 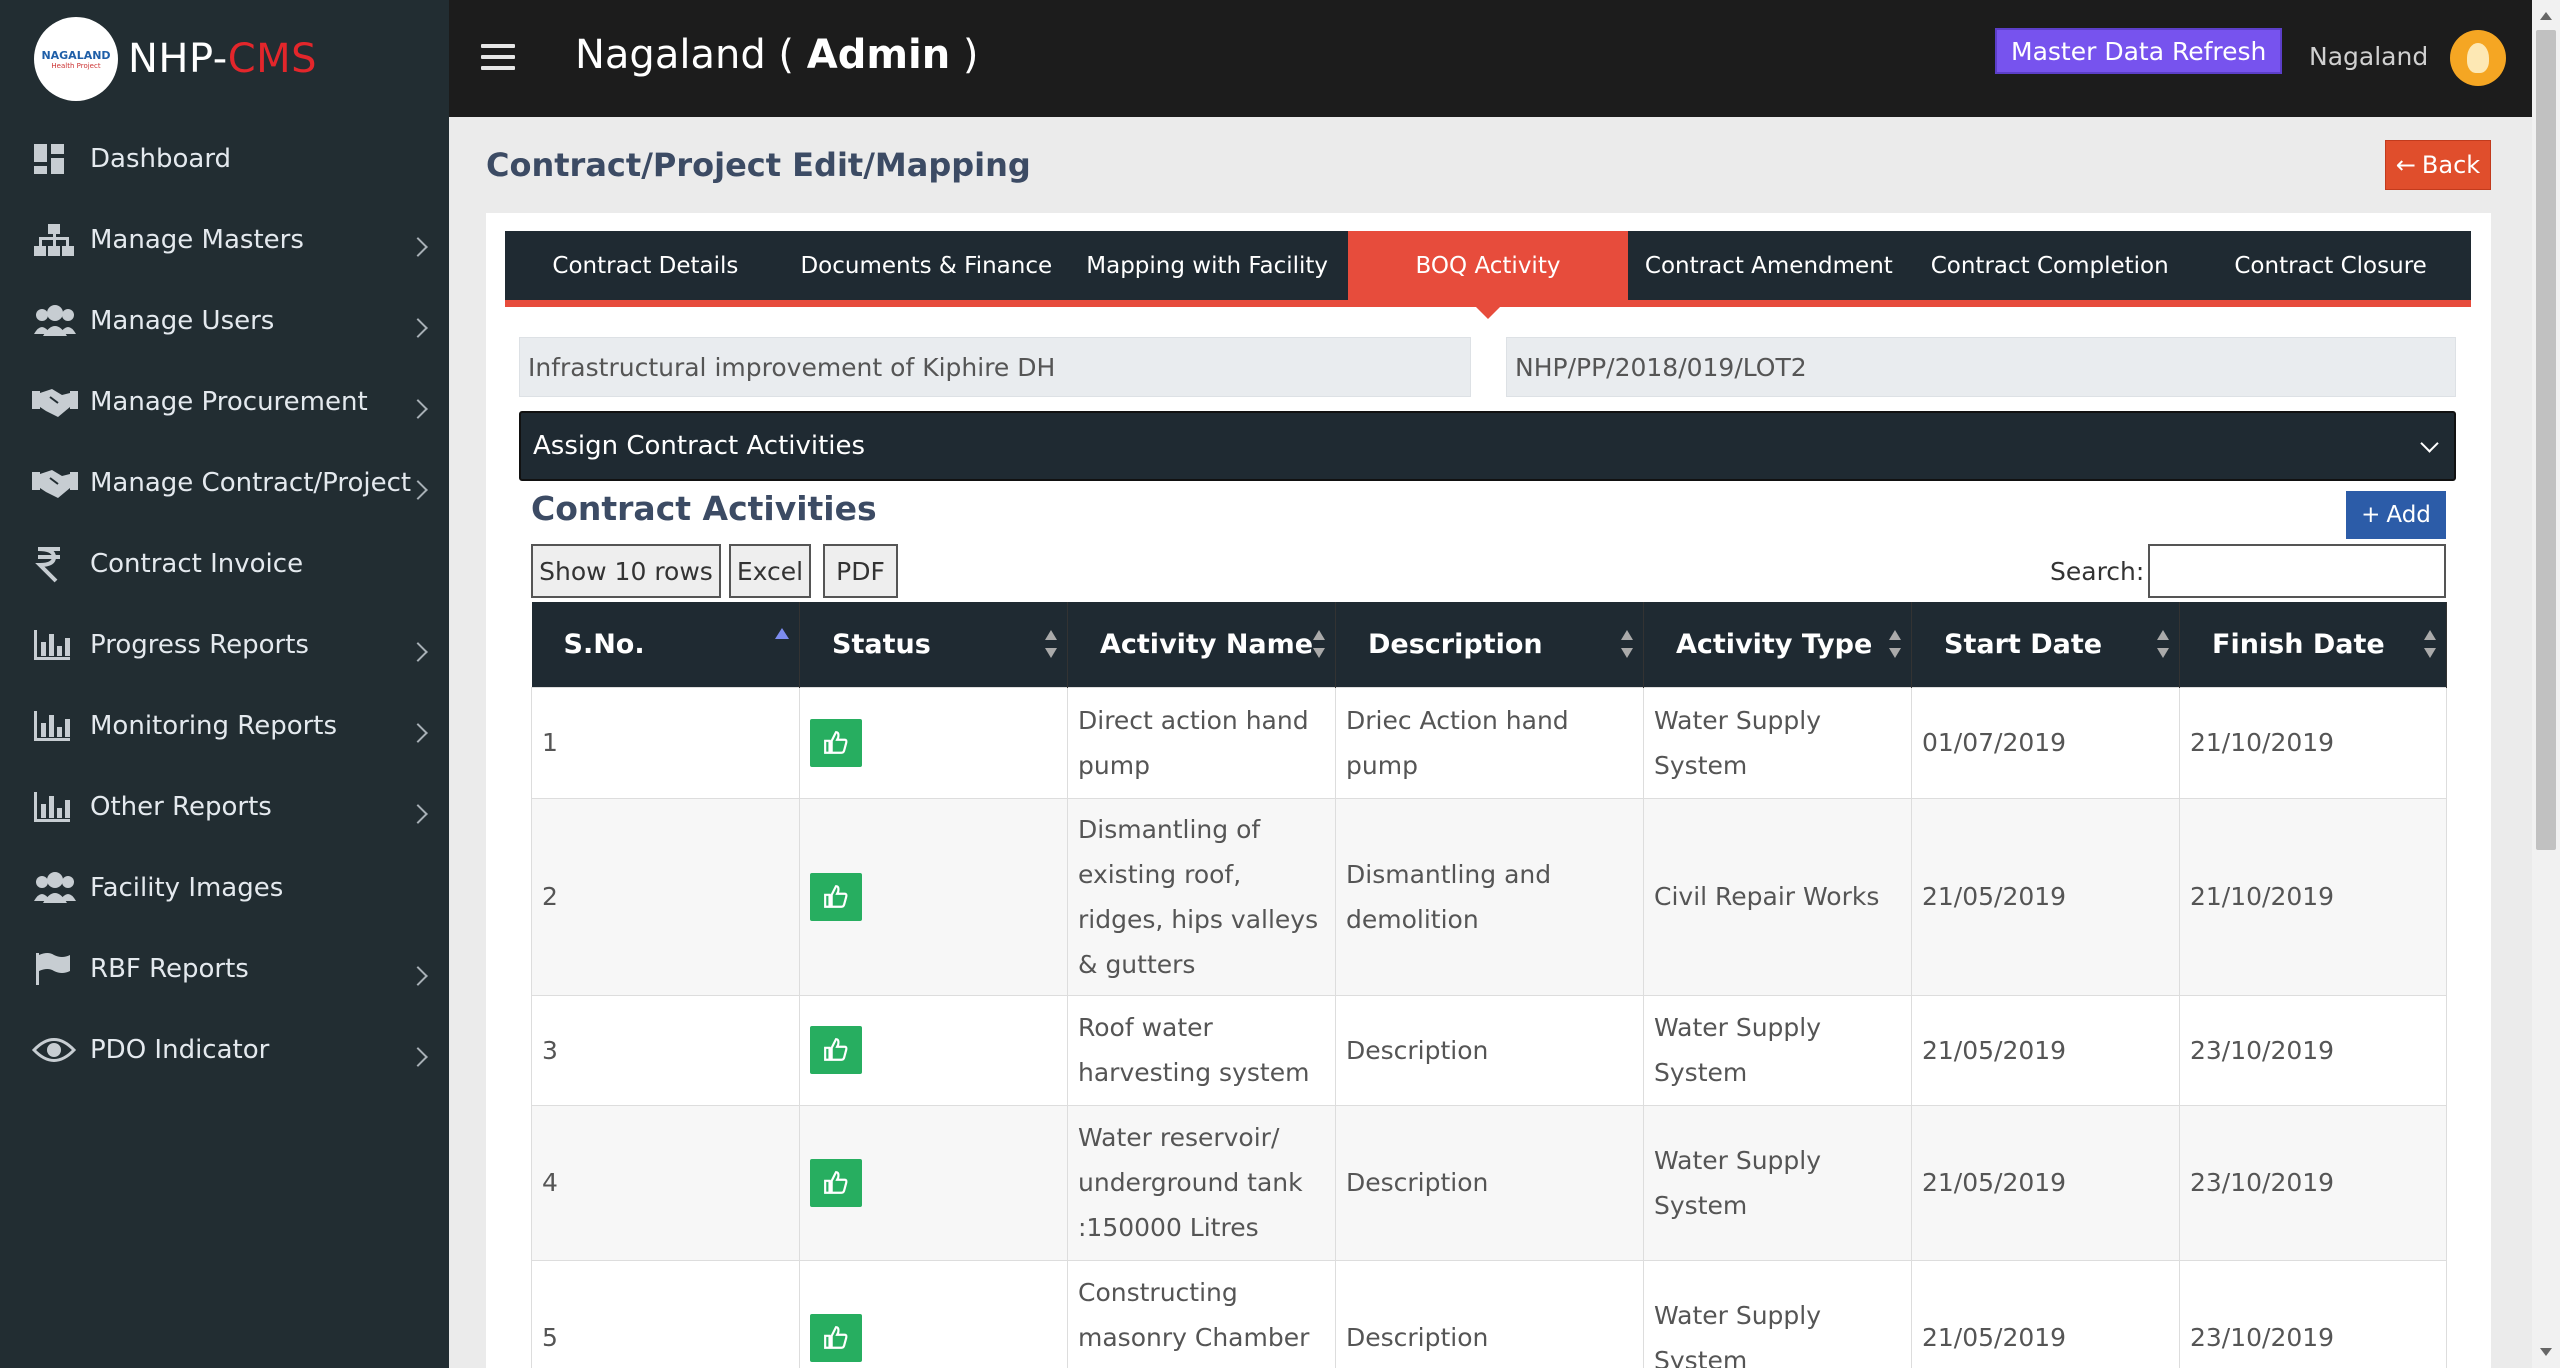 I want to click on scrollbar, so click(x=2546, y=684).